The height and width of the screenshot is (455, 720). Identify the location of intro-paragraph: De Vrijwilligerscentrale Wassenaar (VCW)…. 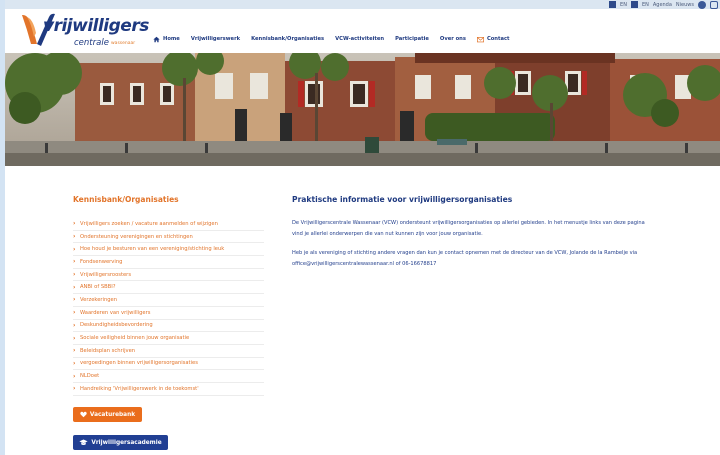
(468, 228).